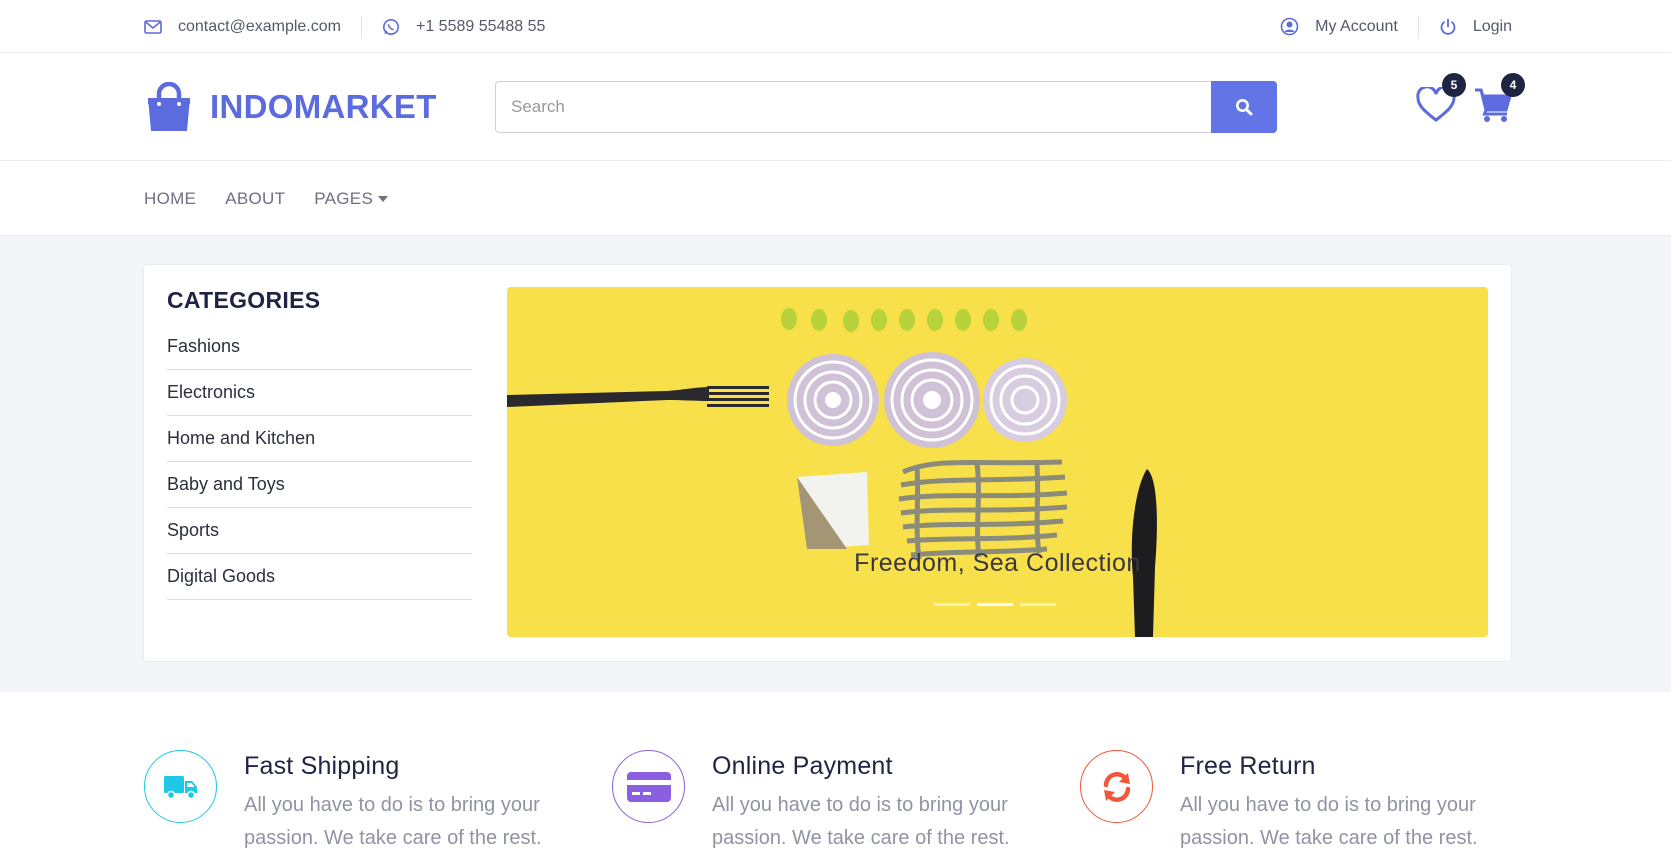 The height and width of the screenshot is (859, 1671). I want to click on brand-logo: INDOMARKET, so click(319, 107).